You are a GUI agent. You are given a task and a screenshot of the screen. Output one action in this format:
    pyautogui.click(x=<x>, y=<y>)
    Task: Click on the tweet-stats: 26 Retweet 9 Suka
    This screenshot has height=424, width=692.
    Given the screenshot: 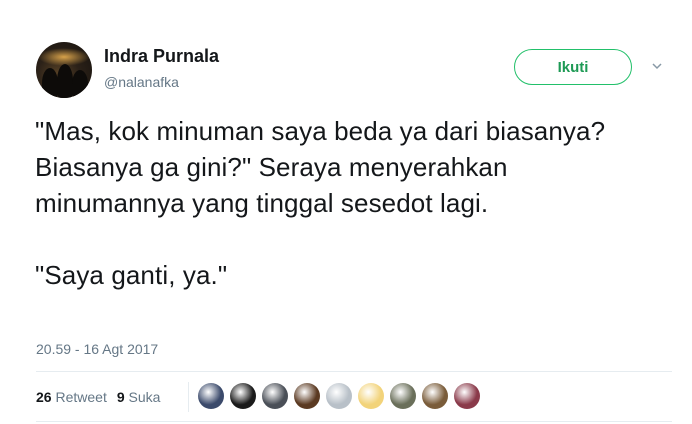 What is the action you would take?
    pyautogui.click(x=98, y=397)
    